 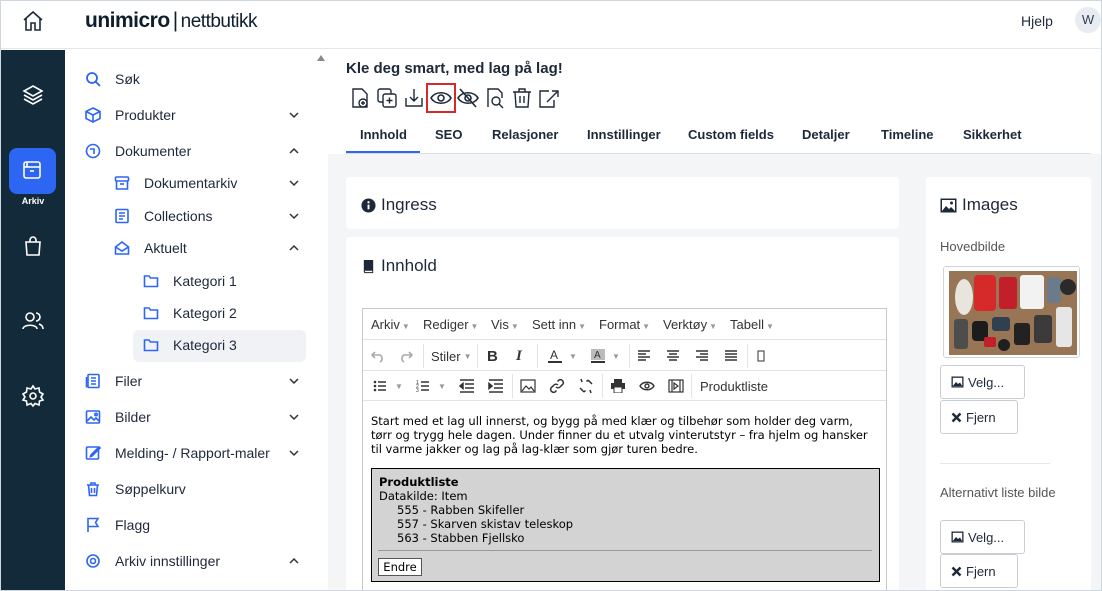 I want to click on layers-icon, so click(x=33, y=95).